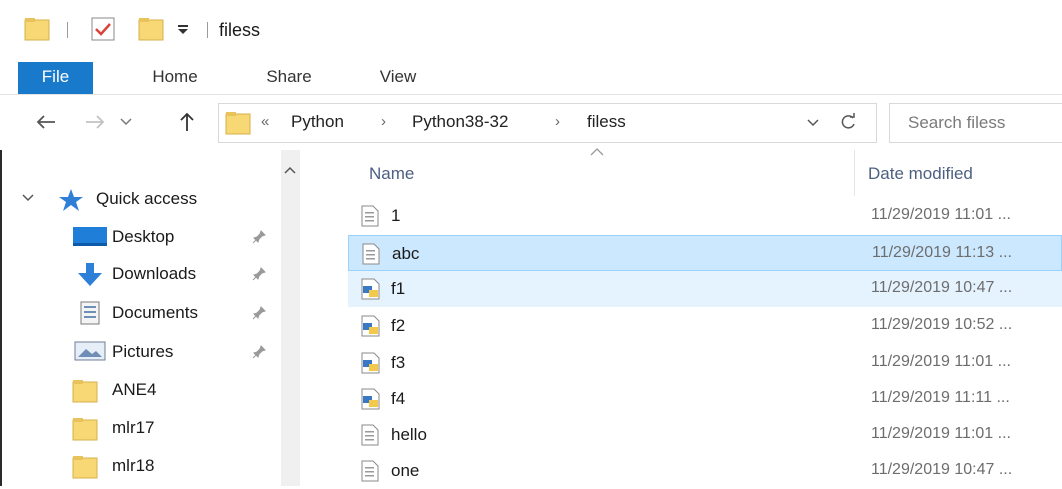 Image resolution: width=1062 pixels, height=489 pixels. What do you see at coordinates (398, 362) in the screenshot?
I see `file-name: f3` at bounding box center [398, 362].